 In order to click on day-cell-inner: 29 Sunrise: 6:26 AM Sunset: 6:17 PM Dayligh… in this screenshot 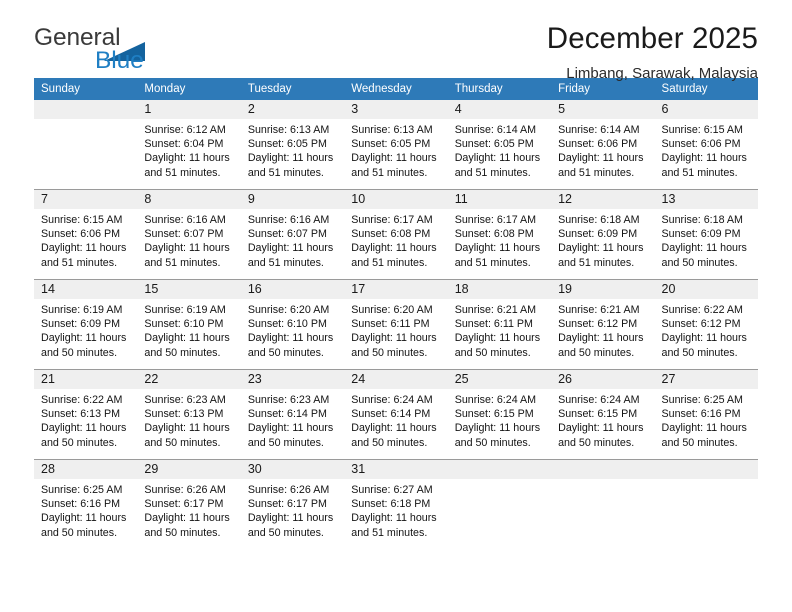, I will do `click(189, 504)`.